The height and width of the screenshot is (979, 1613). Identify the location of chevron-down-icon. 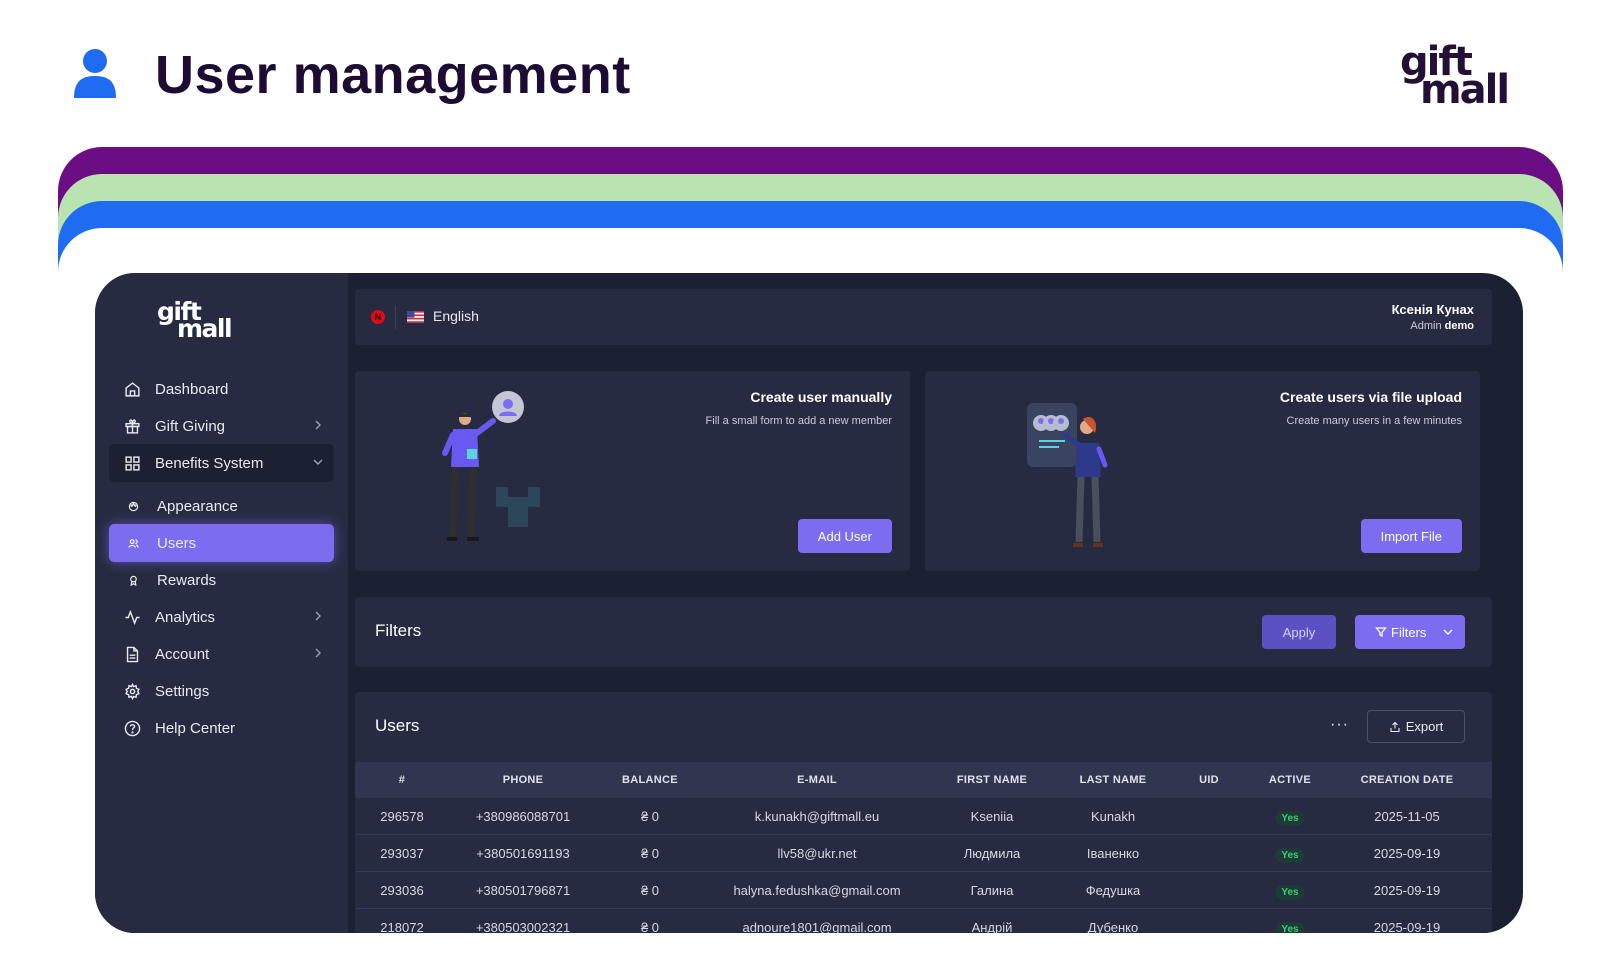
(1448, 632).